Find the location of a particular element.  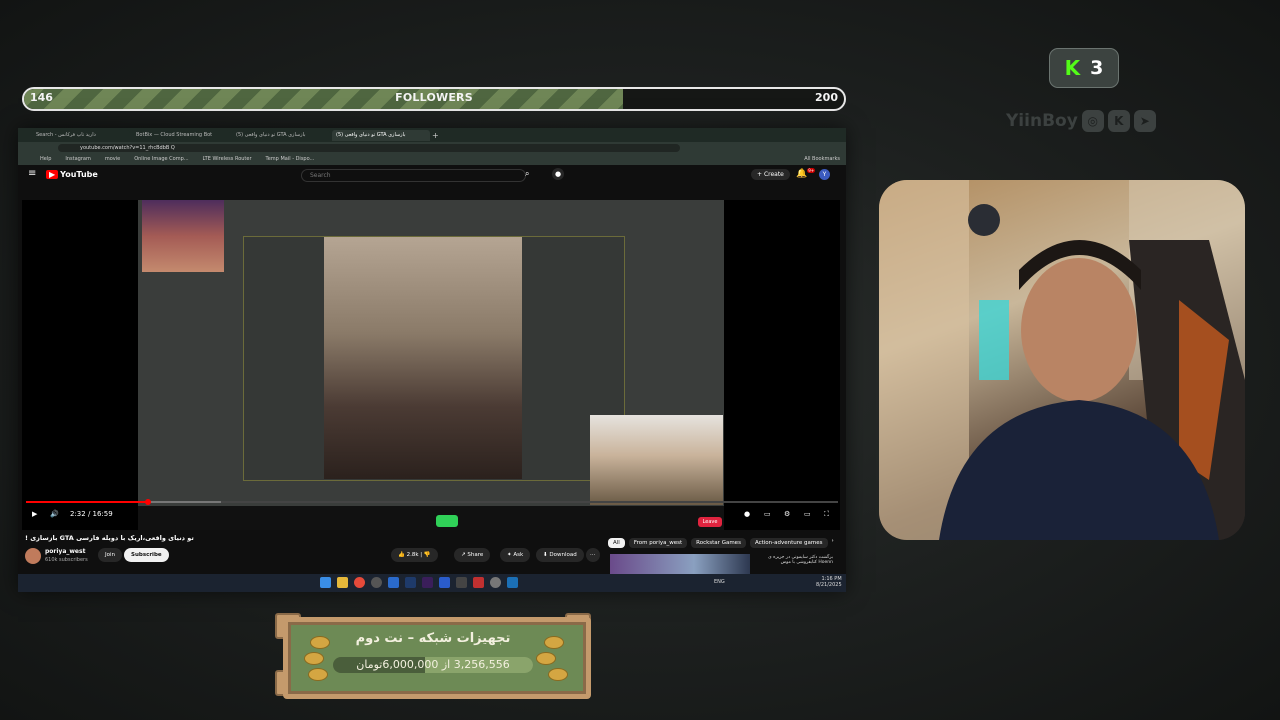

progress-played is located at coordinates (87, 502).